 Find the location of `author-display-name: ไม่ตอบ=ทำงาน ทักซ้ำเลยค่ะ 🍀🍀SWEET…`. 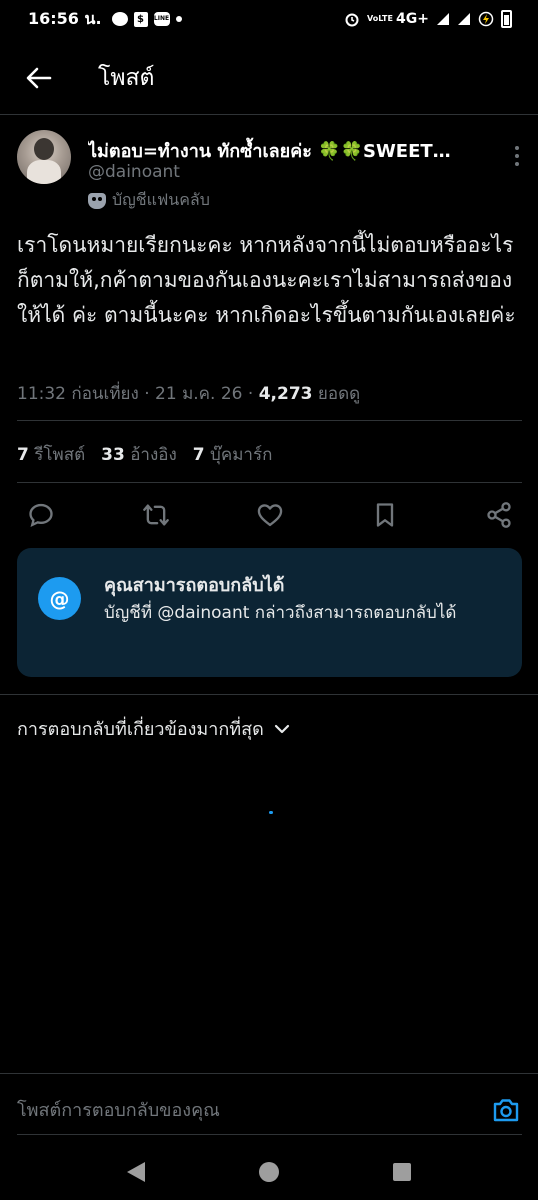

author-display-name: ไม่ตอบ=ทำงาน ทักซ้ำเลยค่ะ 🍀🍀SWEET… is located at coordinates (269, 150).